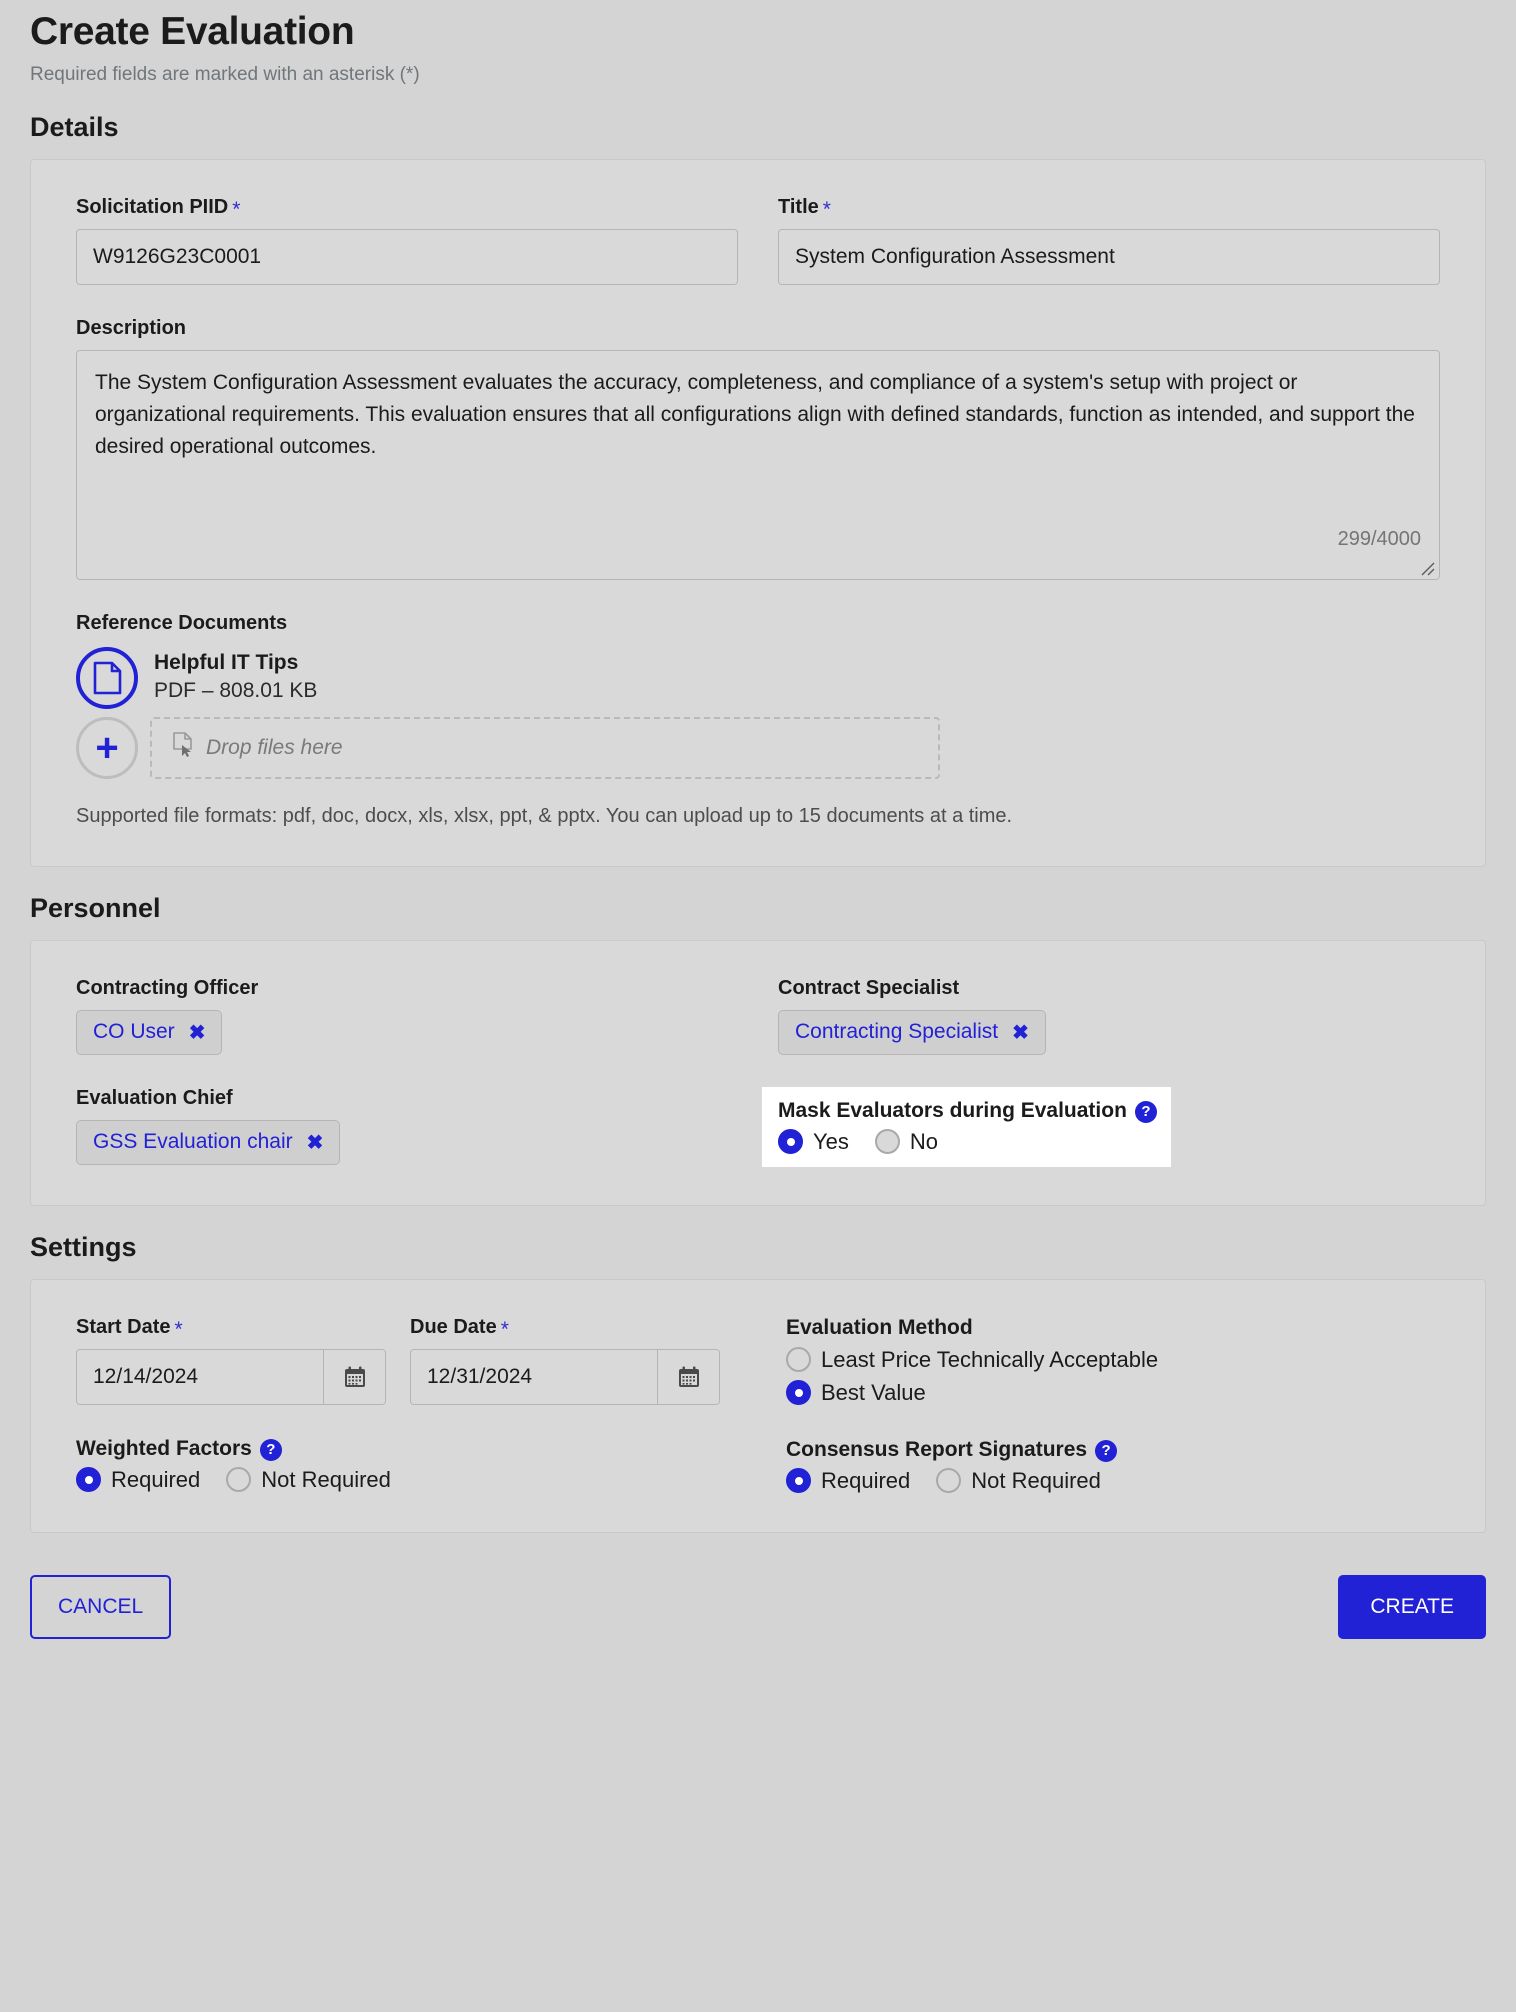  Describe the element at coordinates (1427, 568) in the screenshot. I see `resize-handle-icon` at that location.